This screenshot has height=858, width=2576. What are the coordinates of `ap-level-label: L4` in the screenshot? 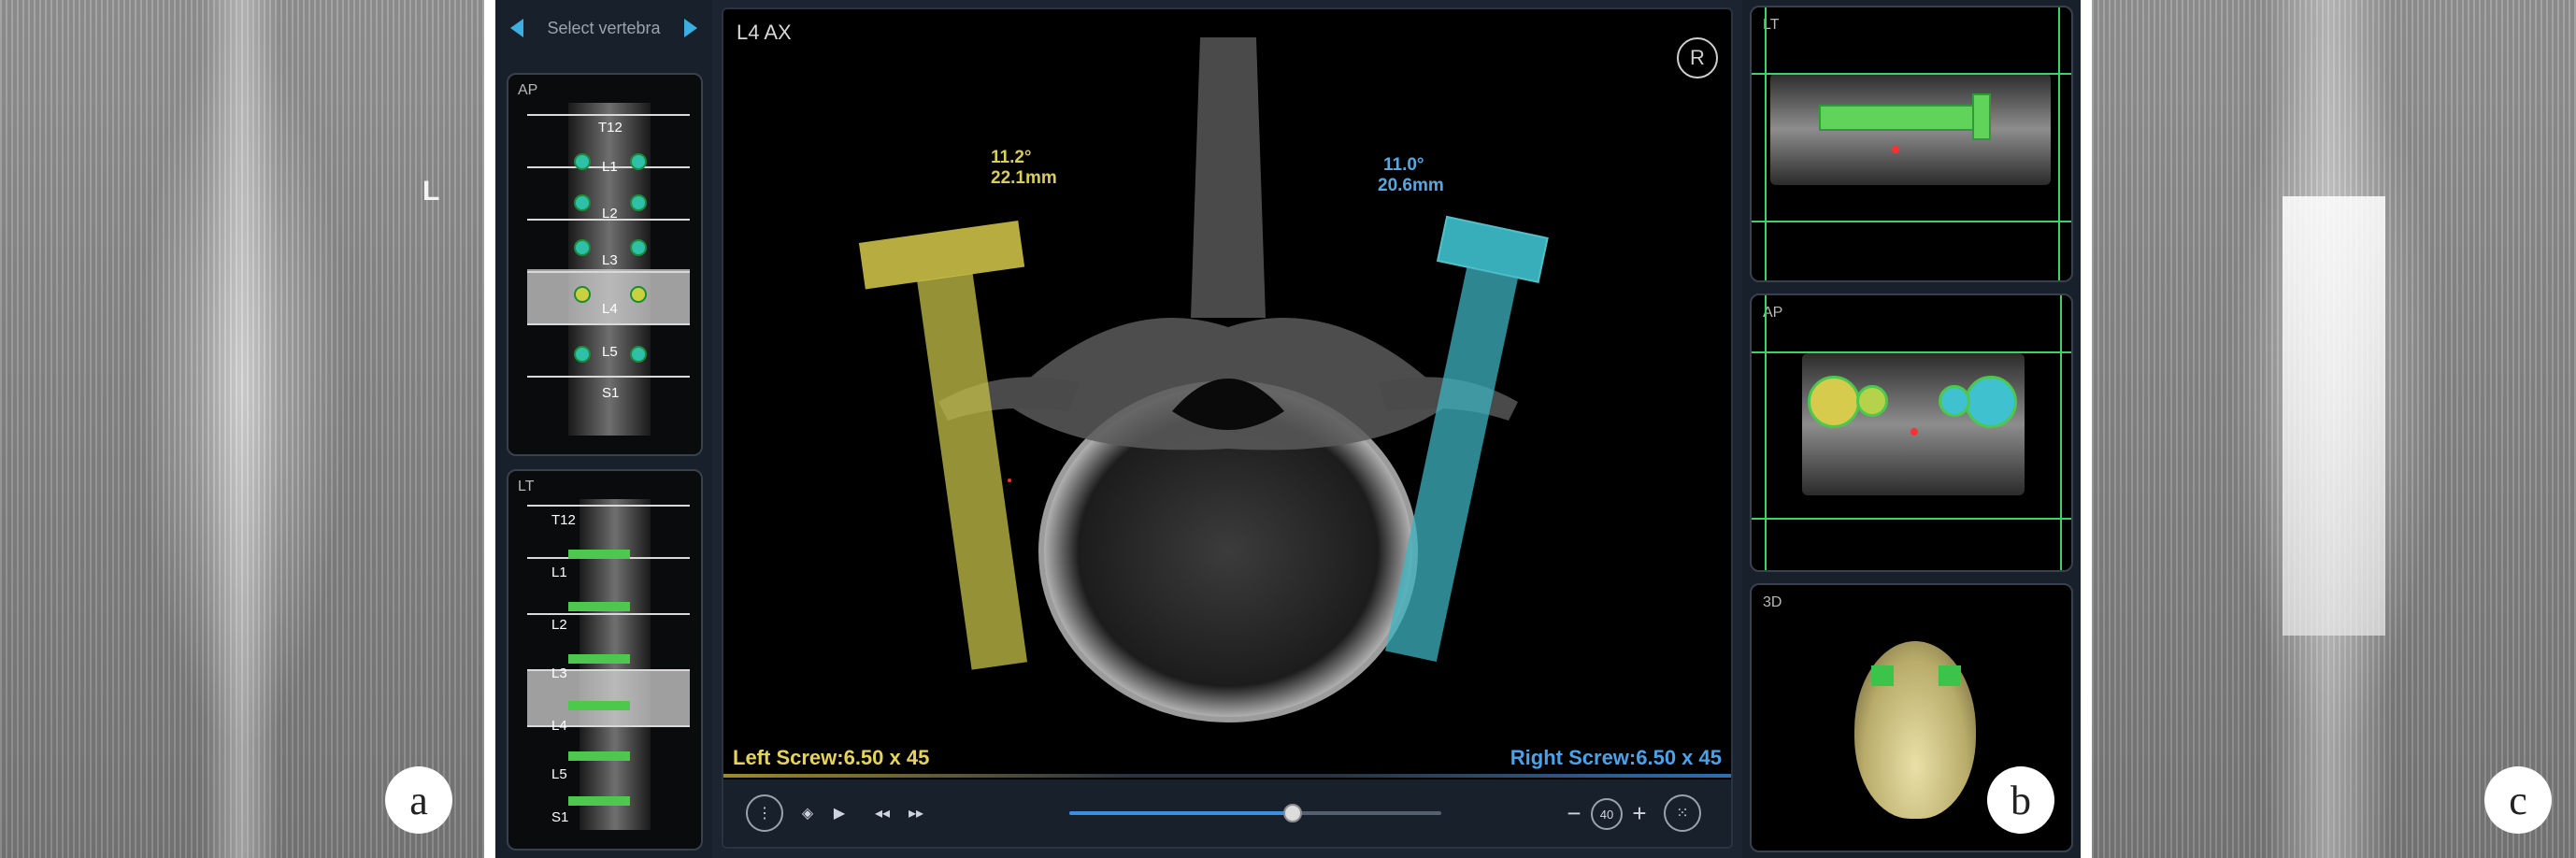 It's located at (610, 309).